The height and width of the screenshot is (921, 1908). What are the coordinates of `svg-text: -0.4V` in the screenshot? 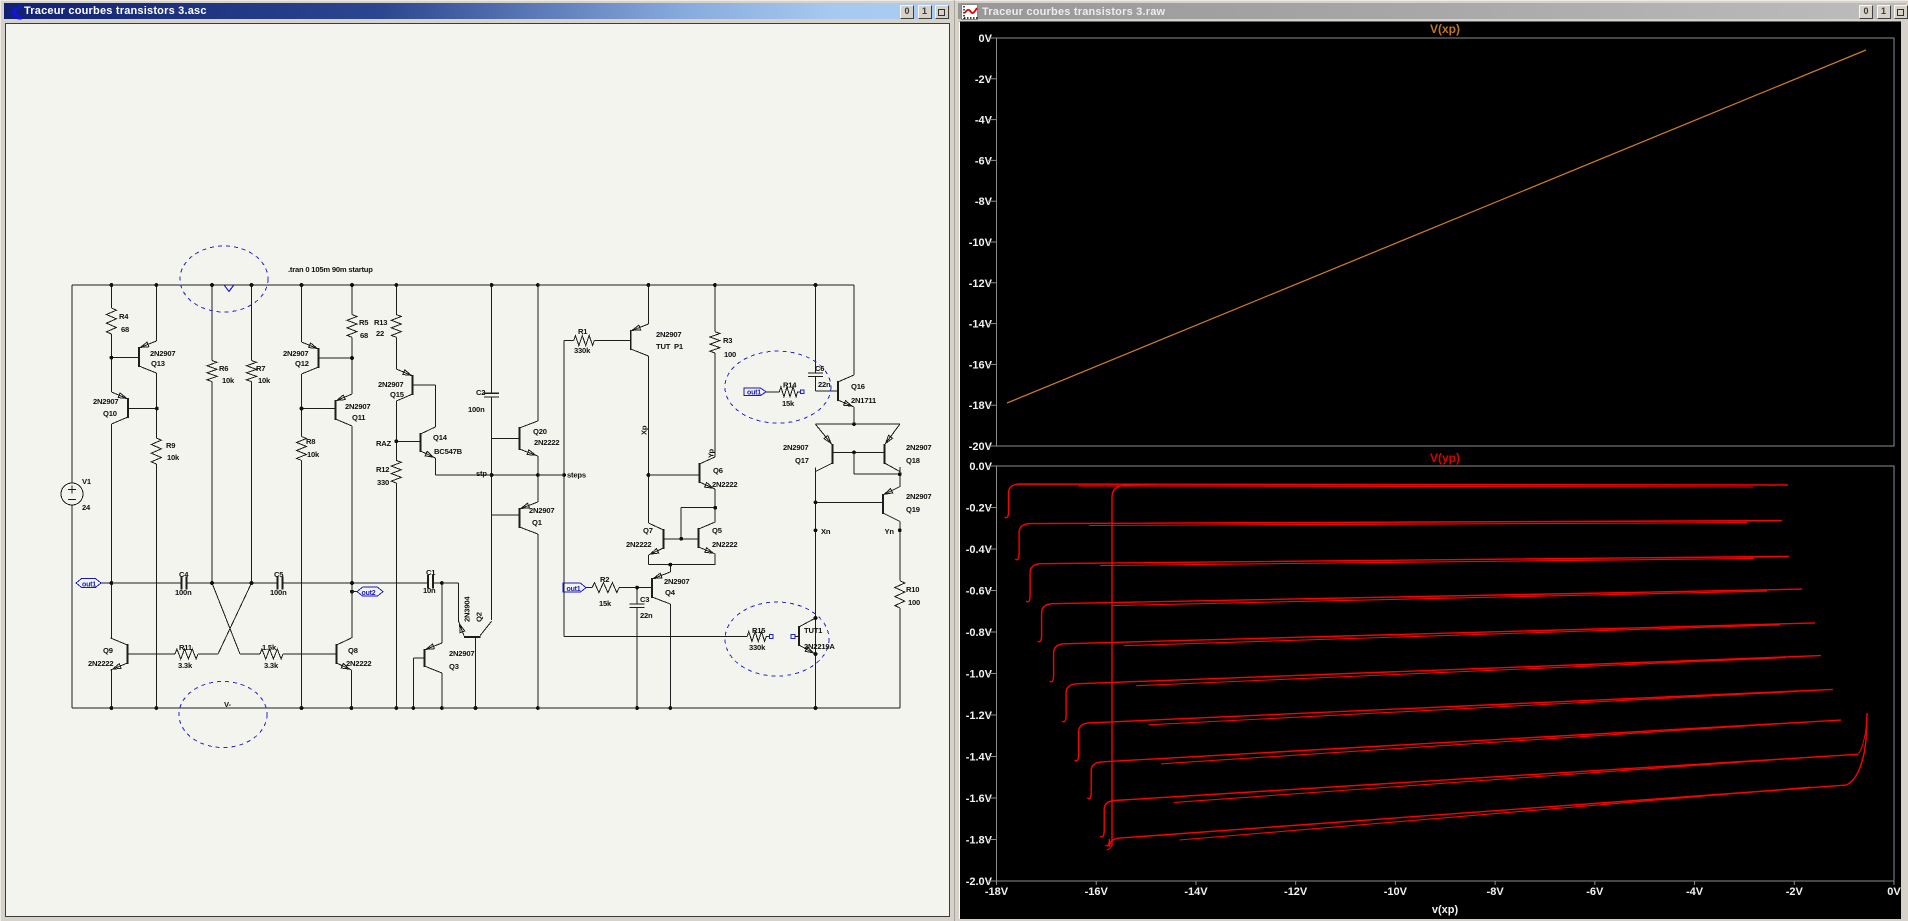 It's located at (979, 550).